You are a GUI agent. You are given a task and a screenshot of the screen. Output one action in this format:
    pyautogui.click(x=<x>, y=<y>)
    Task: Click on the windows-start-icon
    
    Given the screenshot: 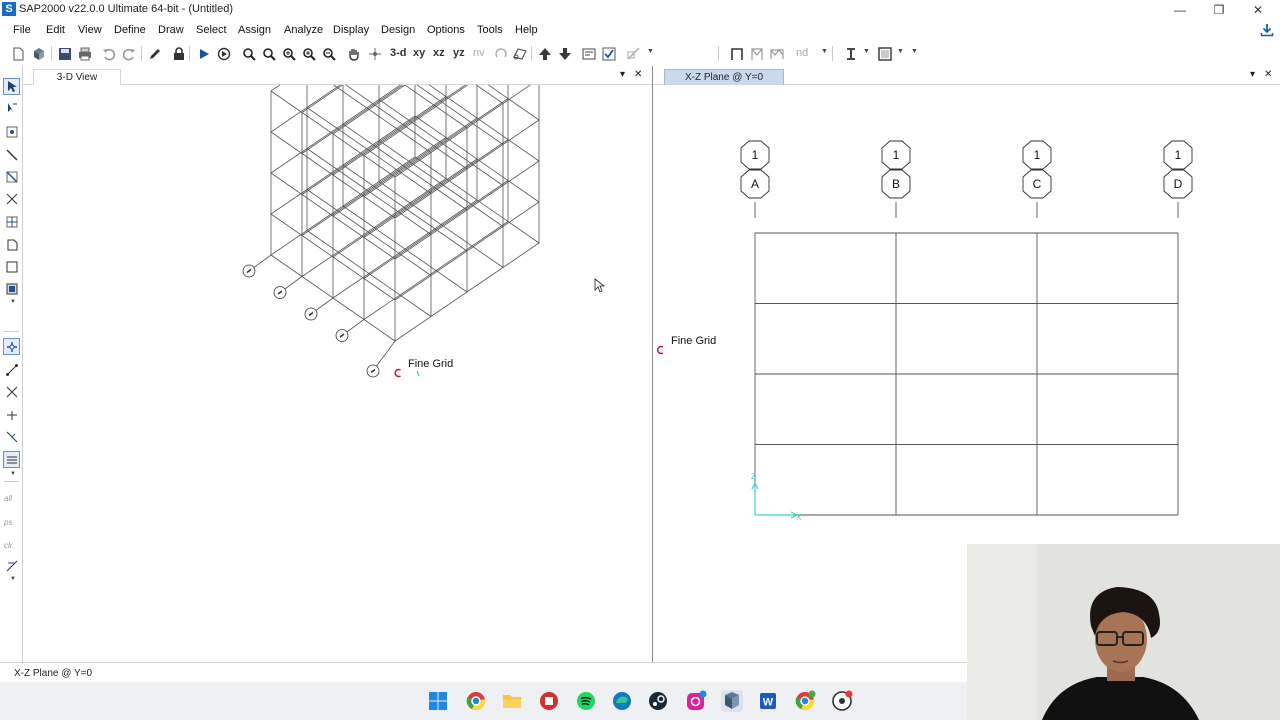 What is the action you would take?
    pyautogui.click(x=438, y=701)
    